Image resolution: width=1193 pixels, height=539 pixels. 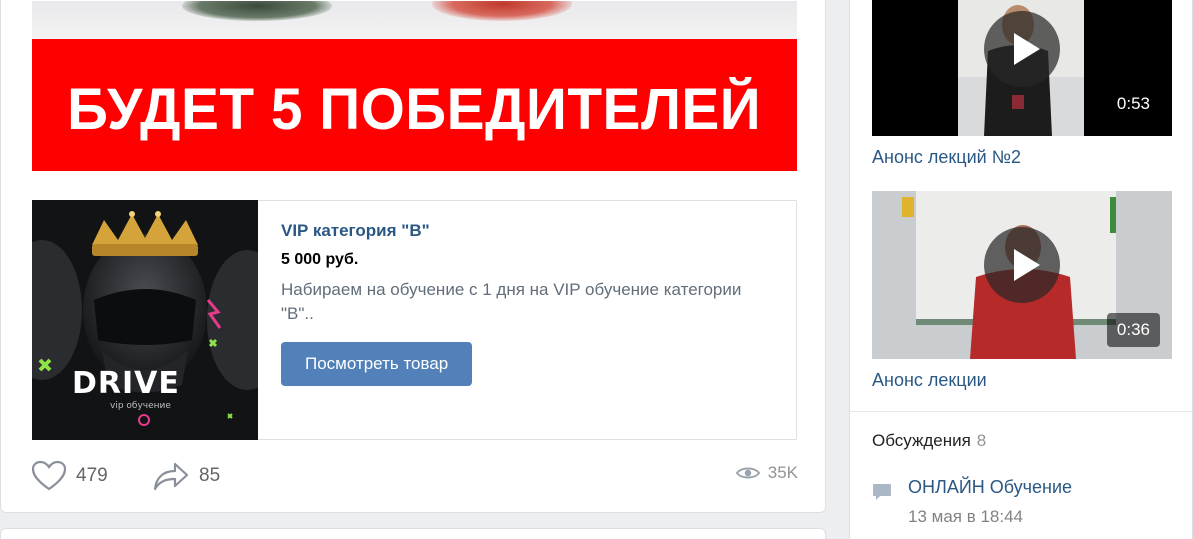 What do you see at coordinates (1021, 411) in the screenshot?
I see `divider` at bounding box center [1021, 411].